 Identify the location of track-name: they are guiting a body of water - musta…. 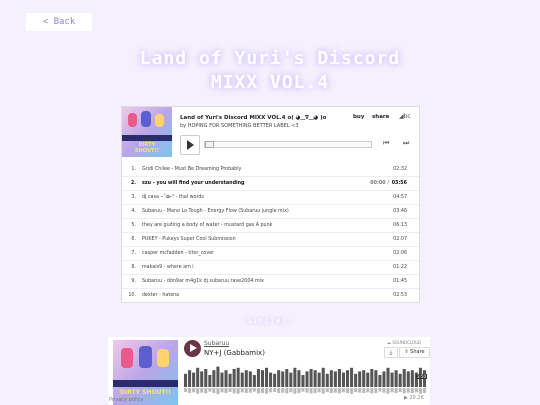
(207, 225).